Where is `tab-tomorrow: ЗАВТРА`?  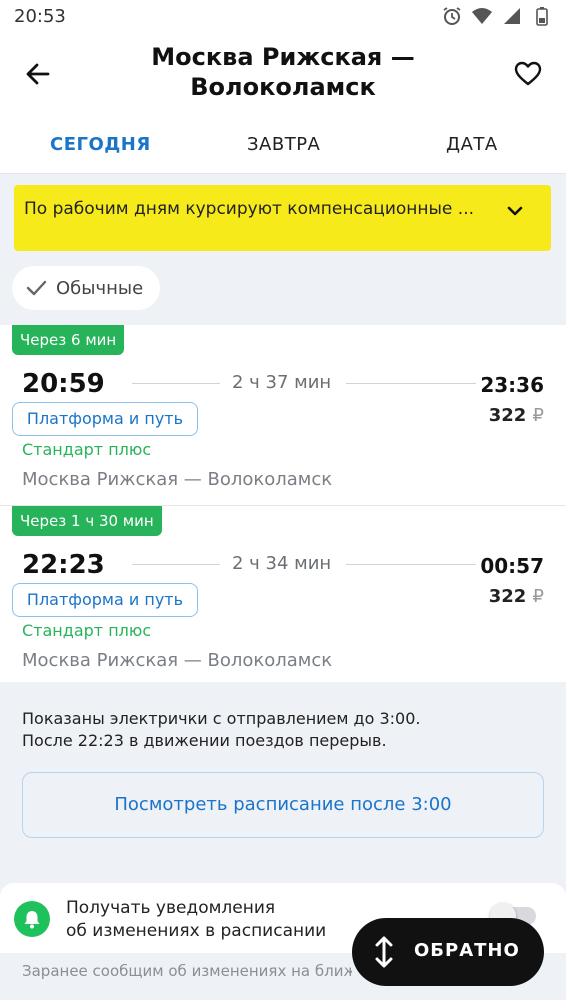
tab-tomorrow: ЗАВТРА is located at coordinates (283, 144).